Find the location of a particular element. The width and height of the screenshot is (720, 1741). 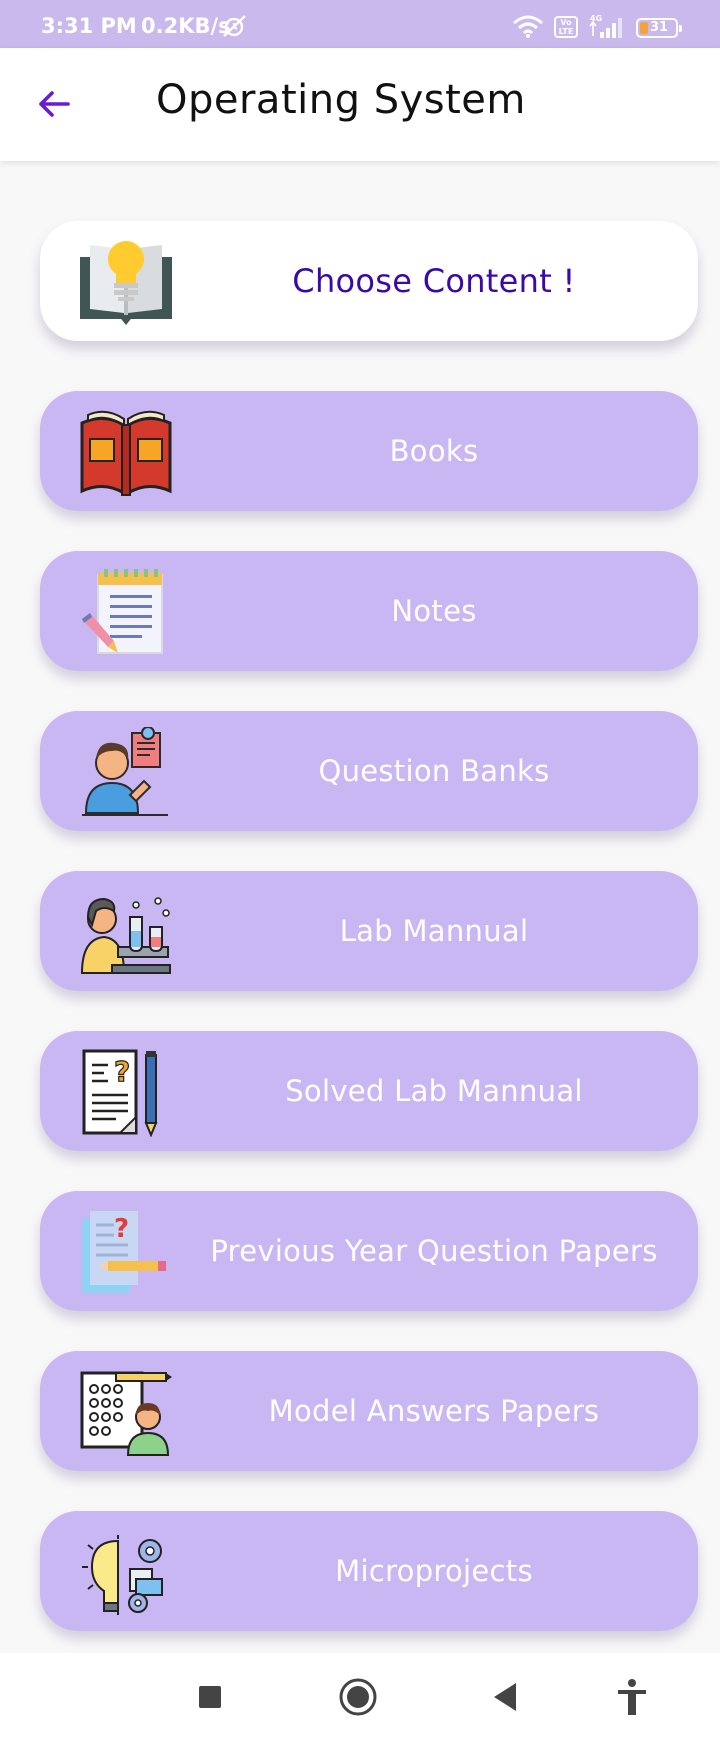

previous-year-question-papers-label: Previous Year Question Papers is located at coordinates (434, 1251).